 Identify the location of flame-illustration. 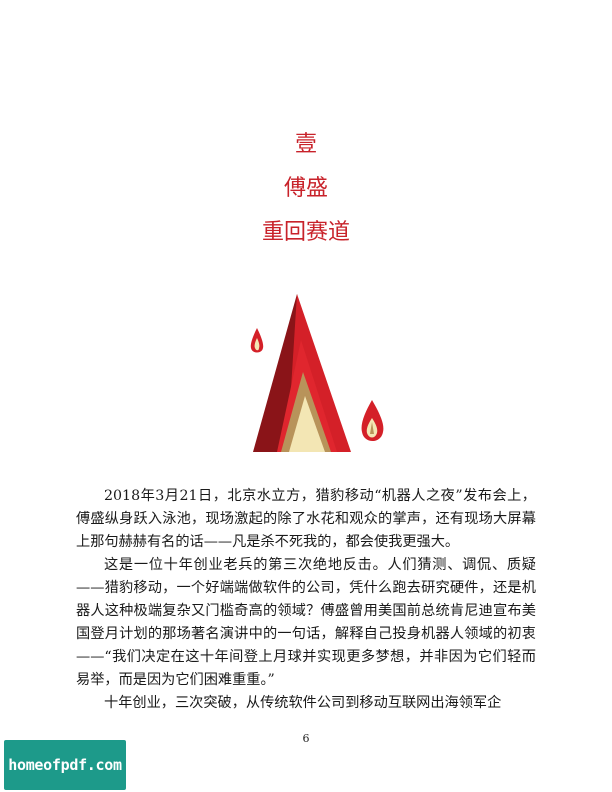
(317, 373).